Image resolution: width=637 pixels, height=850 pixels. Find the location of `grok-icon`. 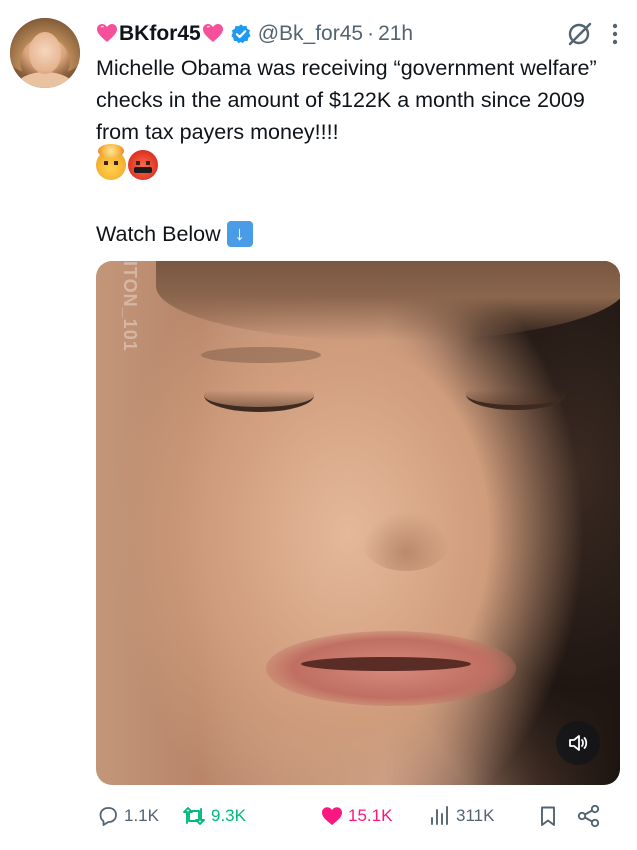

grok-icon is located at coordinates (579, 34).